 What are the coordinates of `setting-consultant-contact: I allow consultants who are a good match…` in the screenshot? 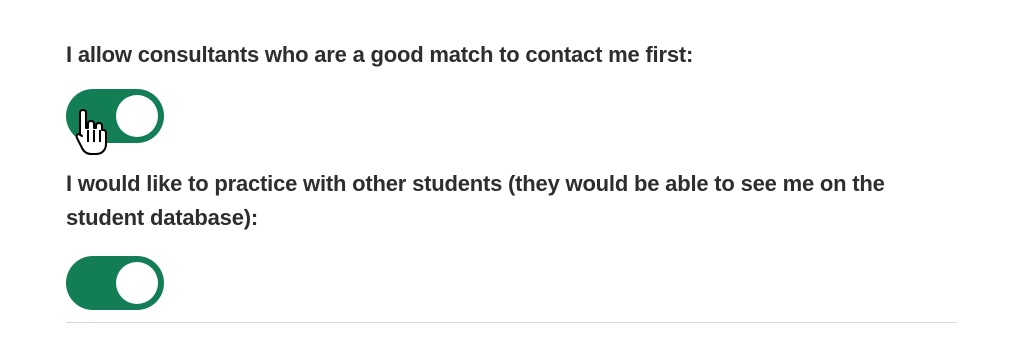 It's located at (506, 55).